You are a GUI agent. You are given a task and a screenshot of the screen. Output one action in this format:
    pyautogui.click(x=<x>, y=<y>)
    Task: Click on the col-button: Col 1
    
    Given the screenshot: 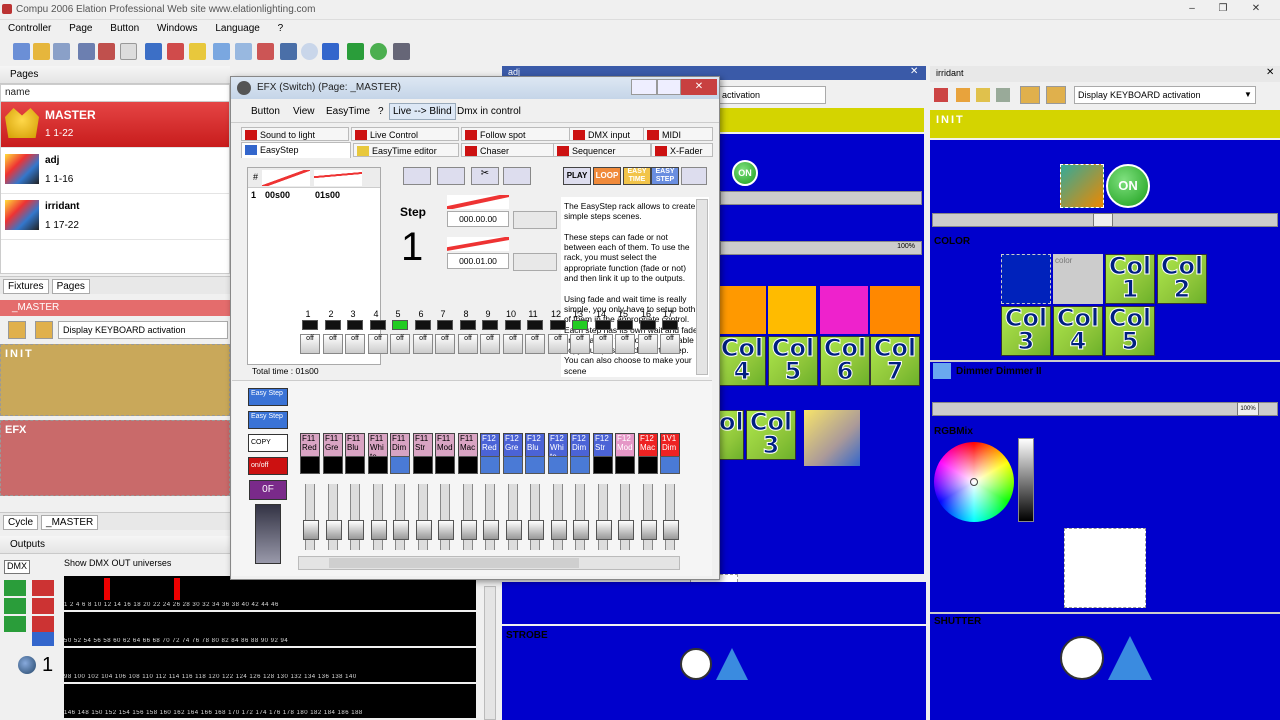 What is the action you would take?
    pyautogui.click(x=1130, y=279)
    